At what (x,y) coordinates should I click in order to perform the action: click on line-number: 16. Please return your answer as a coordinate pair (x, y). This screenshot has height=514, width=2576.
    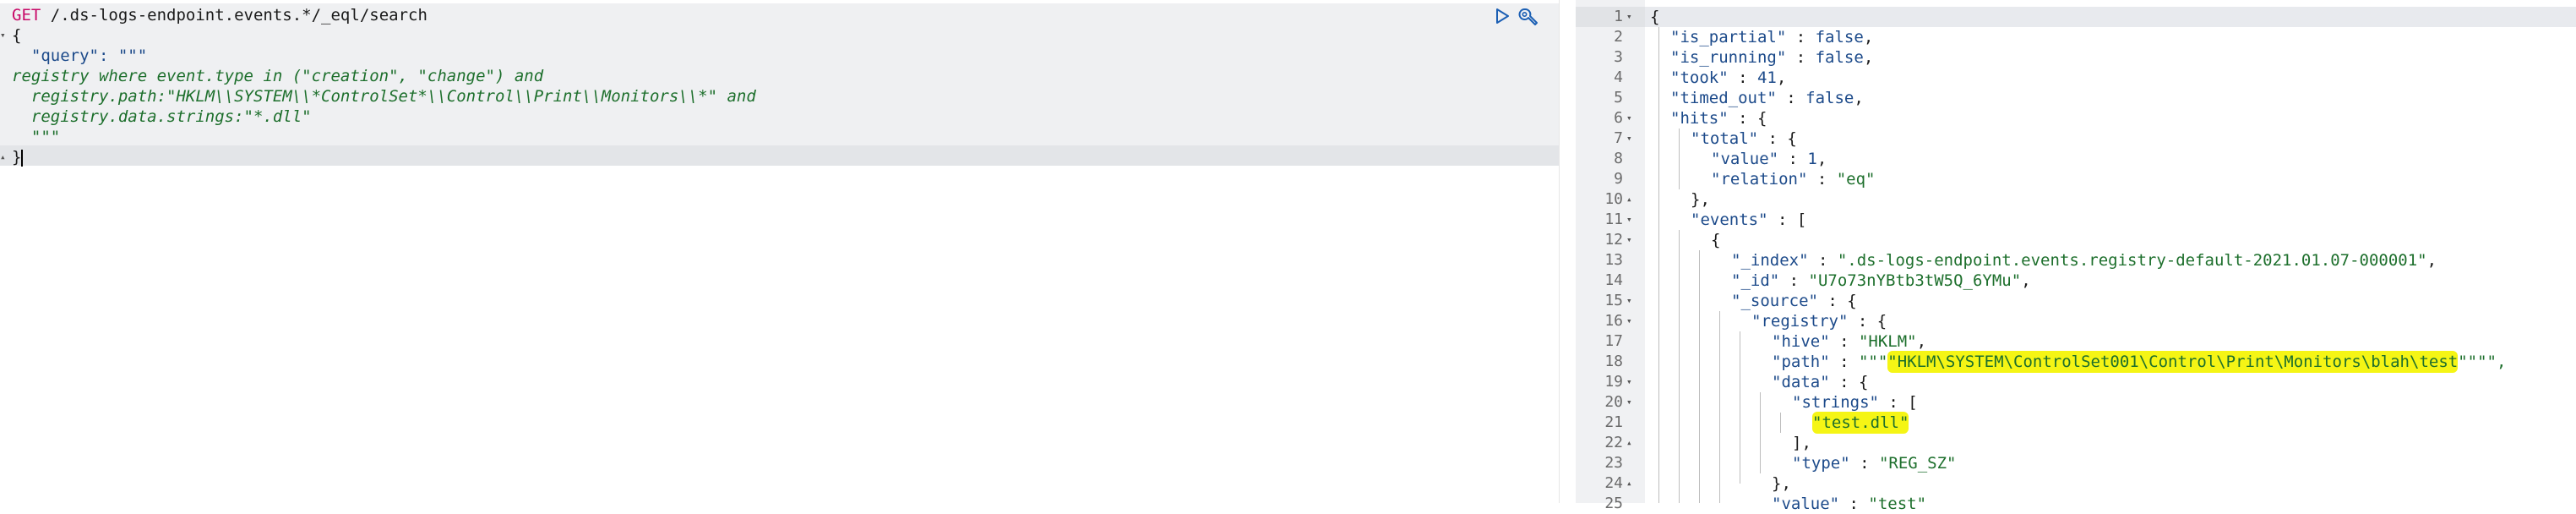
    Looking at the image, I should click on (1613, 321).